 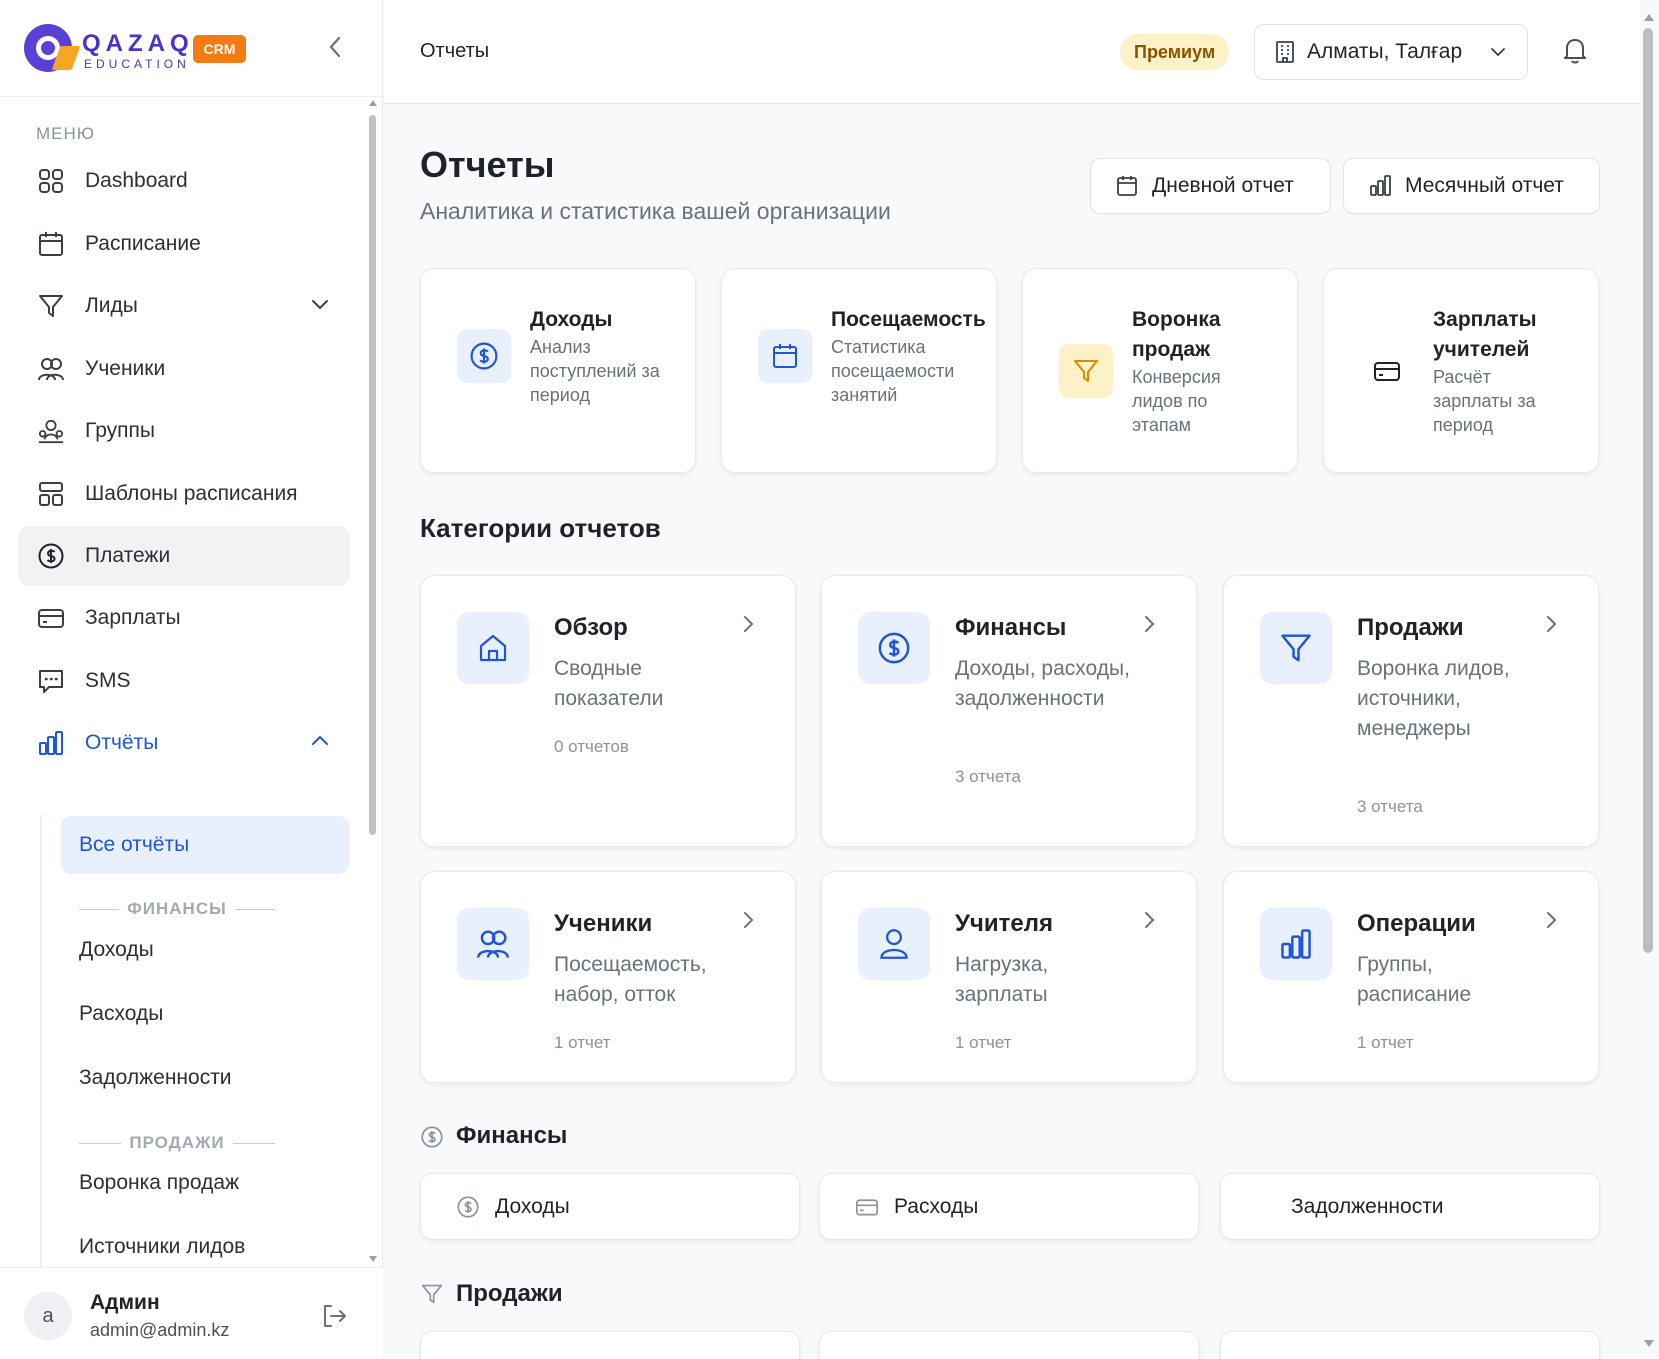 What do you see at coordinates (205, 845) in the screenshot?
I see `submenu-all-reports: Все отчёты` at bounding box center [205, 845].